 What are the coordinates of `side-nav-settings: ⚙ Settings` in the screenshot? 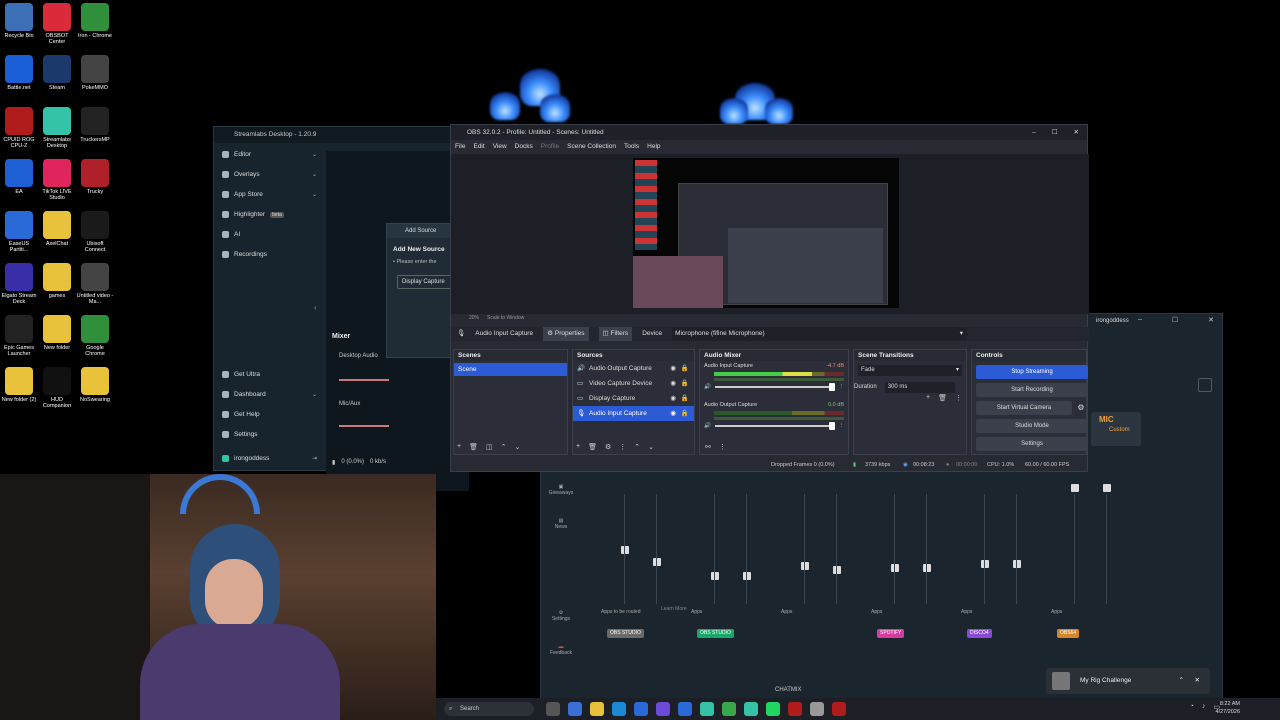 It's located at (561, 616).